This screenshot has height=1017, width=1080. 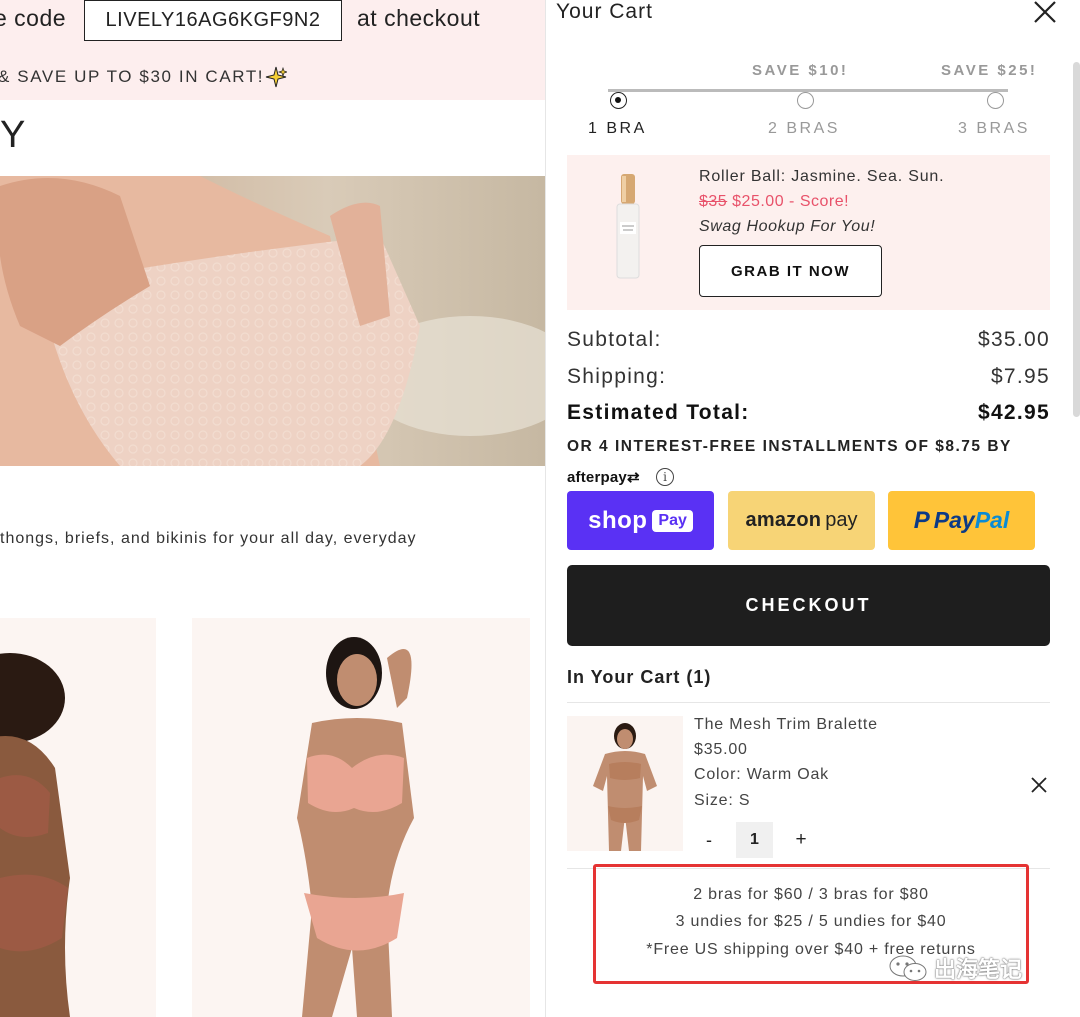 I want to click on paypal-button: P Pay Pal, so click(x=961, y=520).